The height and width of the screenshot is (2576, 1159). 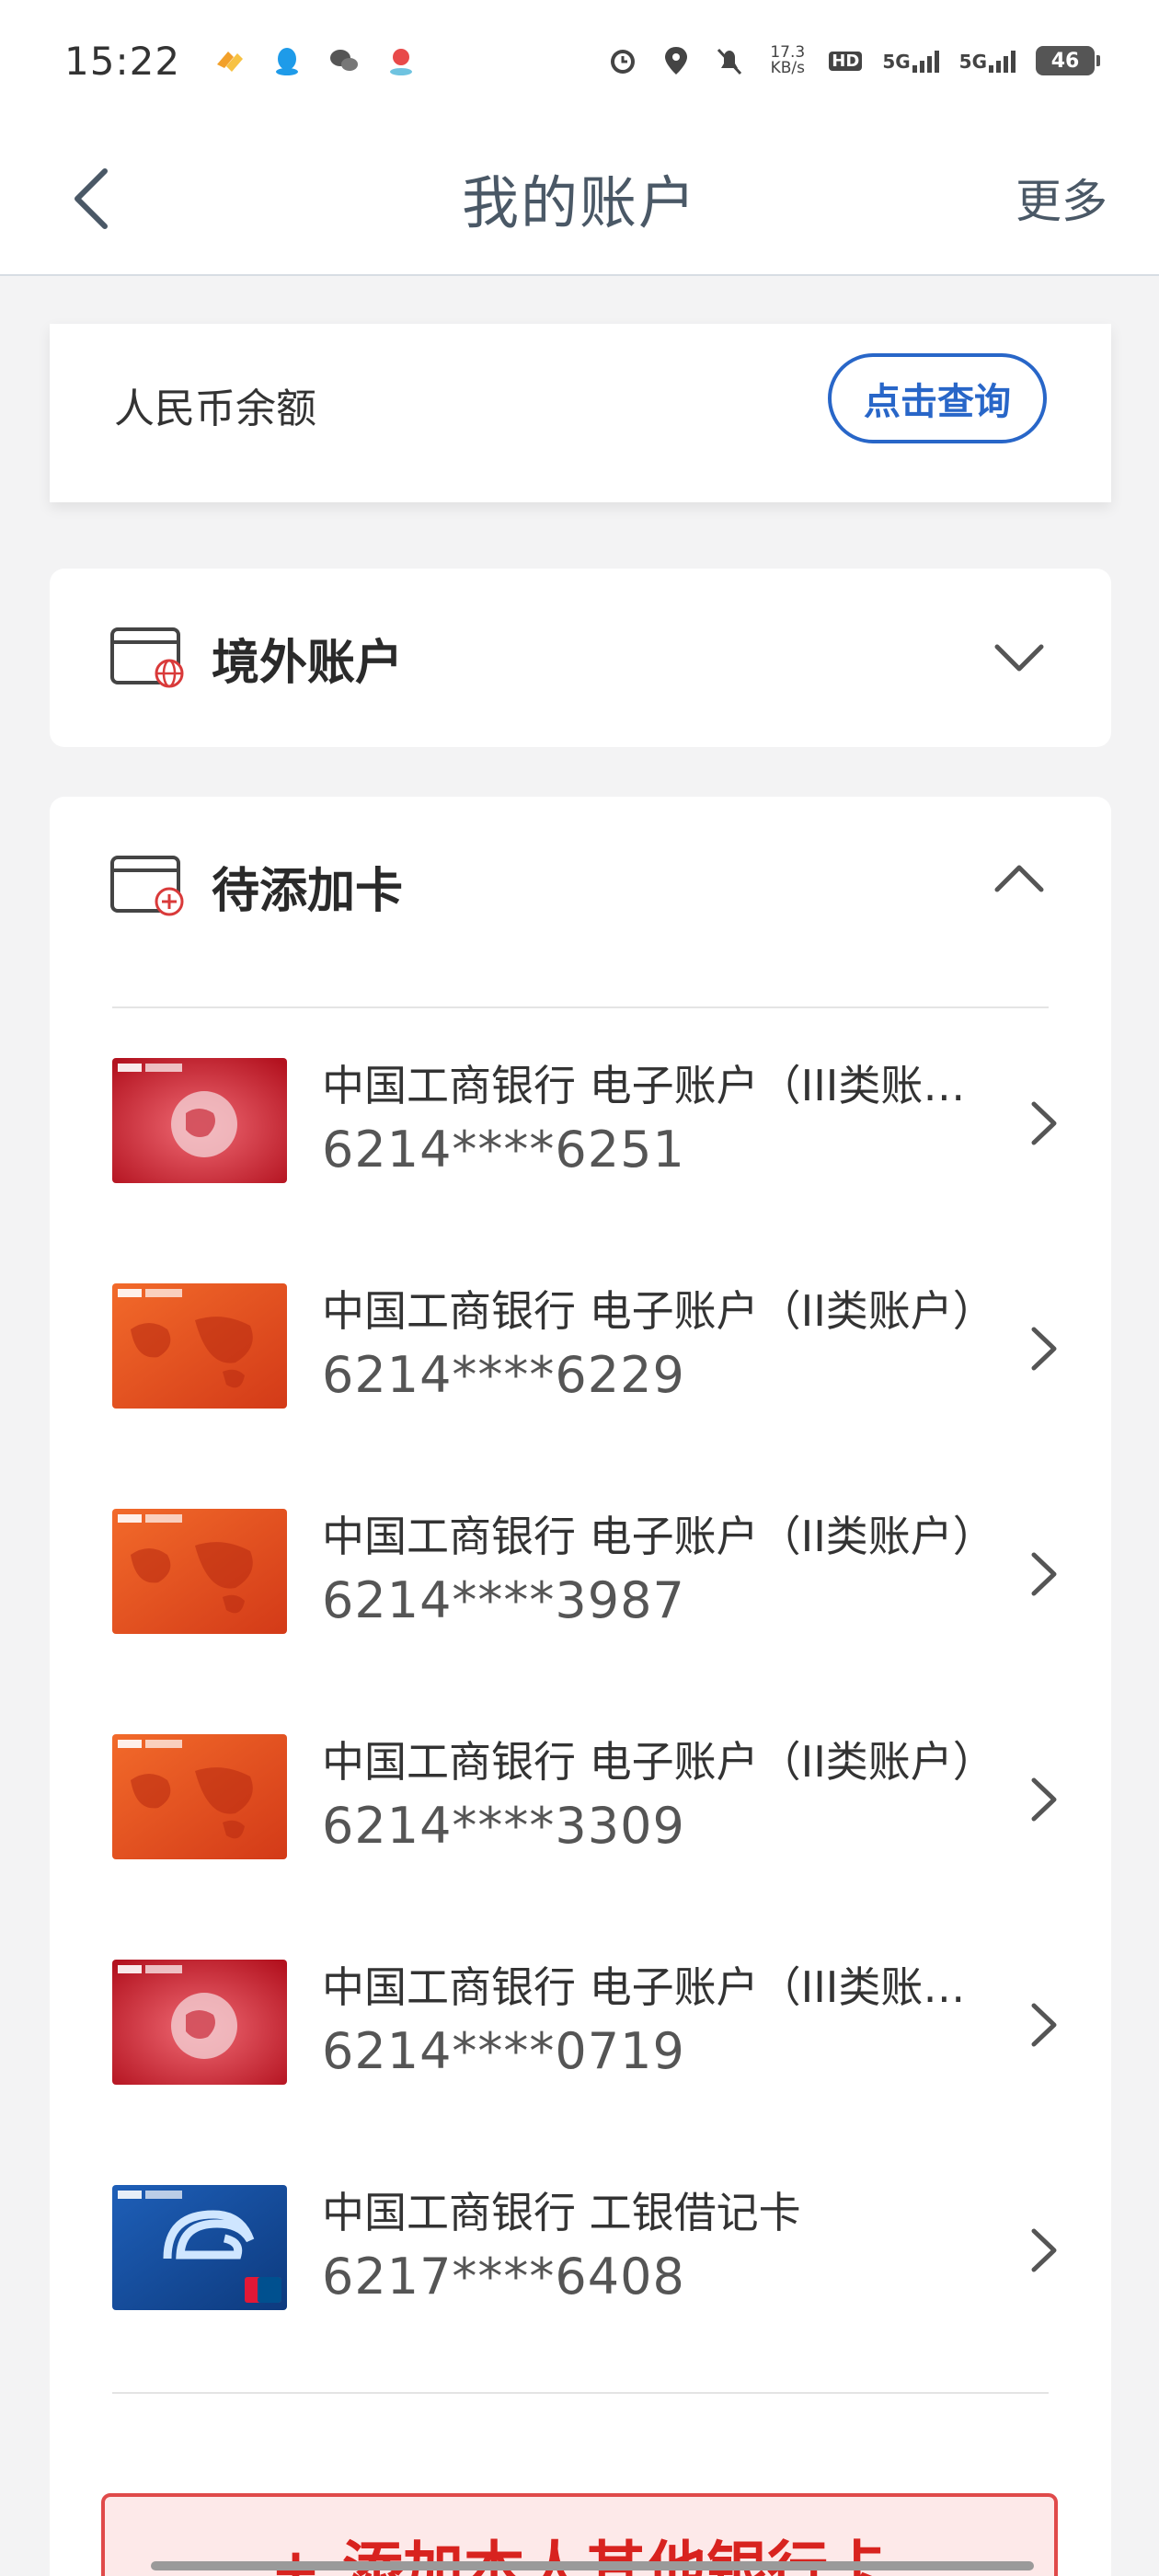 What do you see at coordinates (787, 68) in the screenshot?
I see `speed-unit: KB/s` at bounding box center [787, 68].